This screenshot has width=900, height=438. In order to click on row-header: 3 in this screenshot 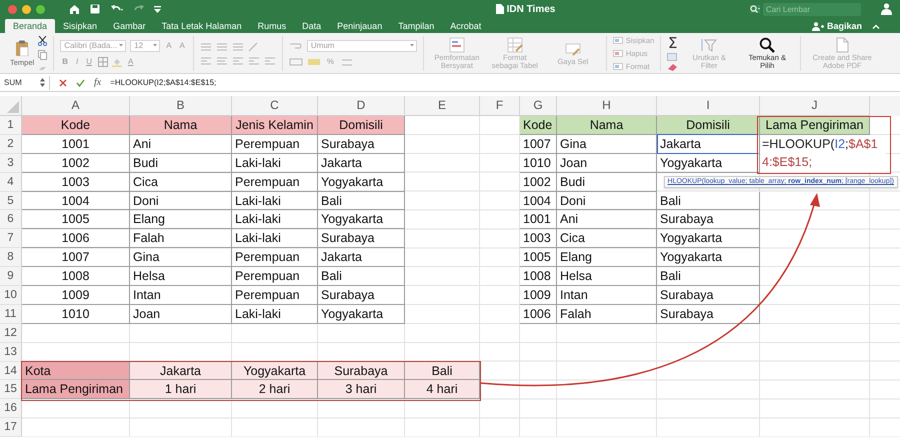, I will do `click(11, 163)`.